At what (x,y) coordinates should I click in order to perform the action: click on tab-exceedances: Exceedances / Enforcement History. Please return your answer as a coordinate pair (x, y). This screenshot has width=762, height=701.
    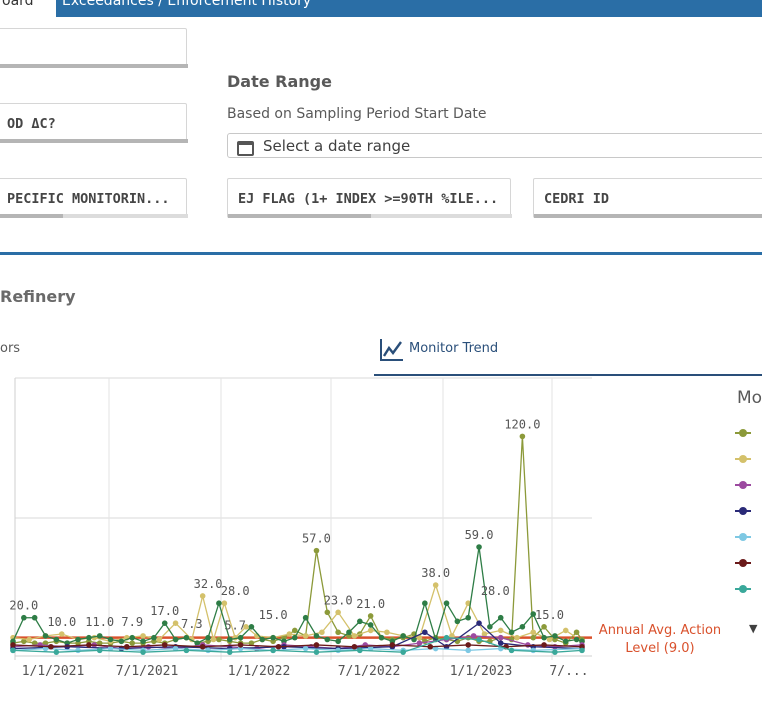
    Looking at the image, I should click on (186, 4).